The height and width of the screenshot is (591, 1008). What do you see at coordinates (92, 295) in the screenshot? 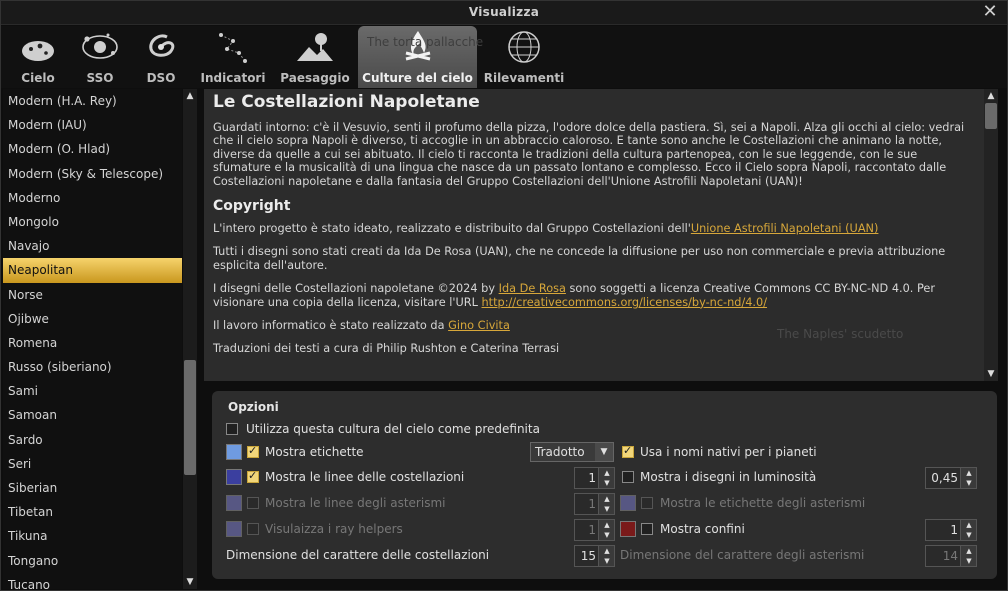
I see `sky-culture-item: Norse` at bounding box center [92, 295].